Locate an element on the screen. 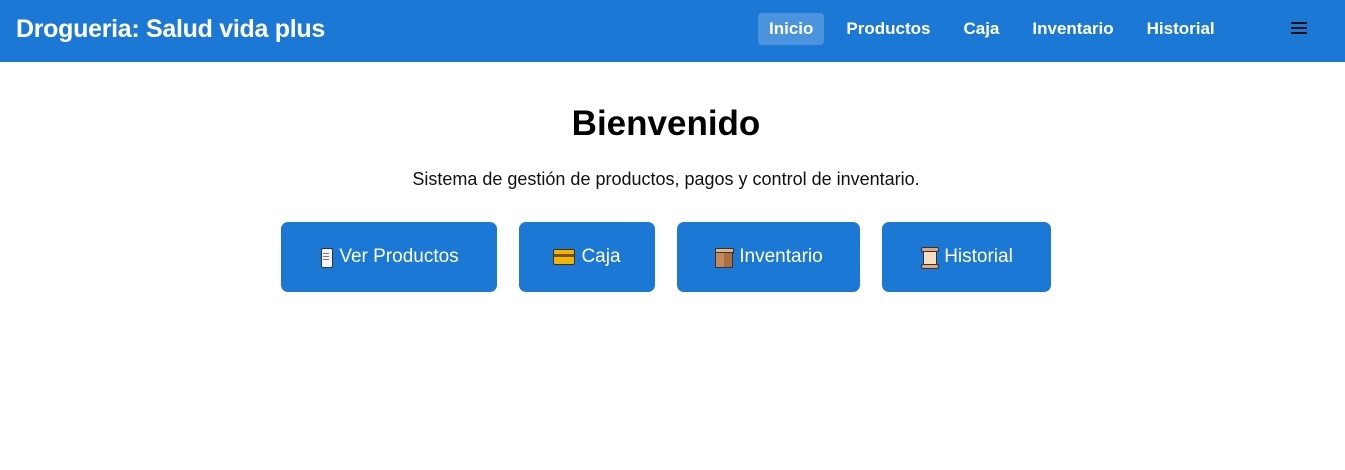  hamburger-menu-icon is located at coordinates (1299, 28).